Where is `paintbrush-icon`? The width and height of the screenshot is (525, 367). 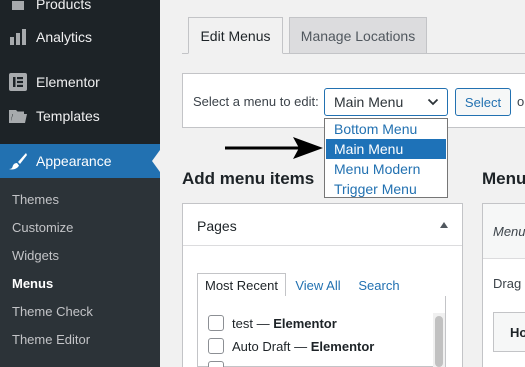
paintbrush-icon is located at coordinates (18, 161).